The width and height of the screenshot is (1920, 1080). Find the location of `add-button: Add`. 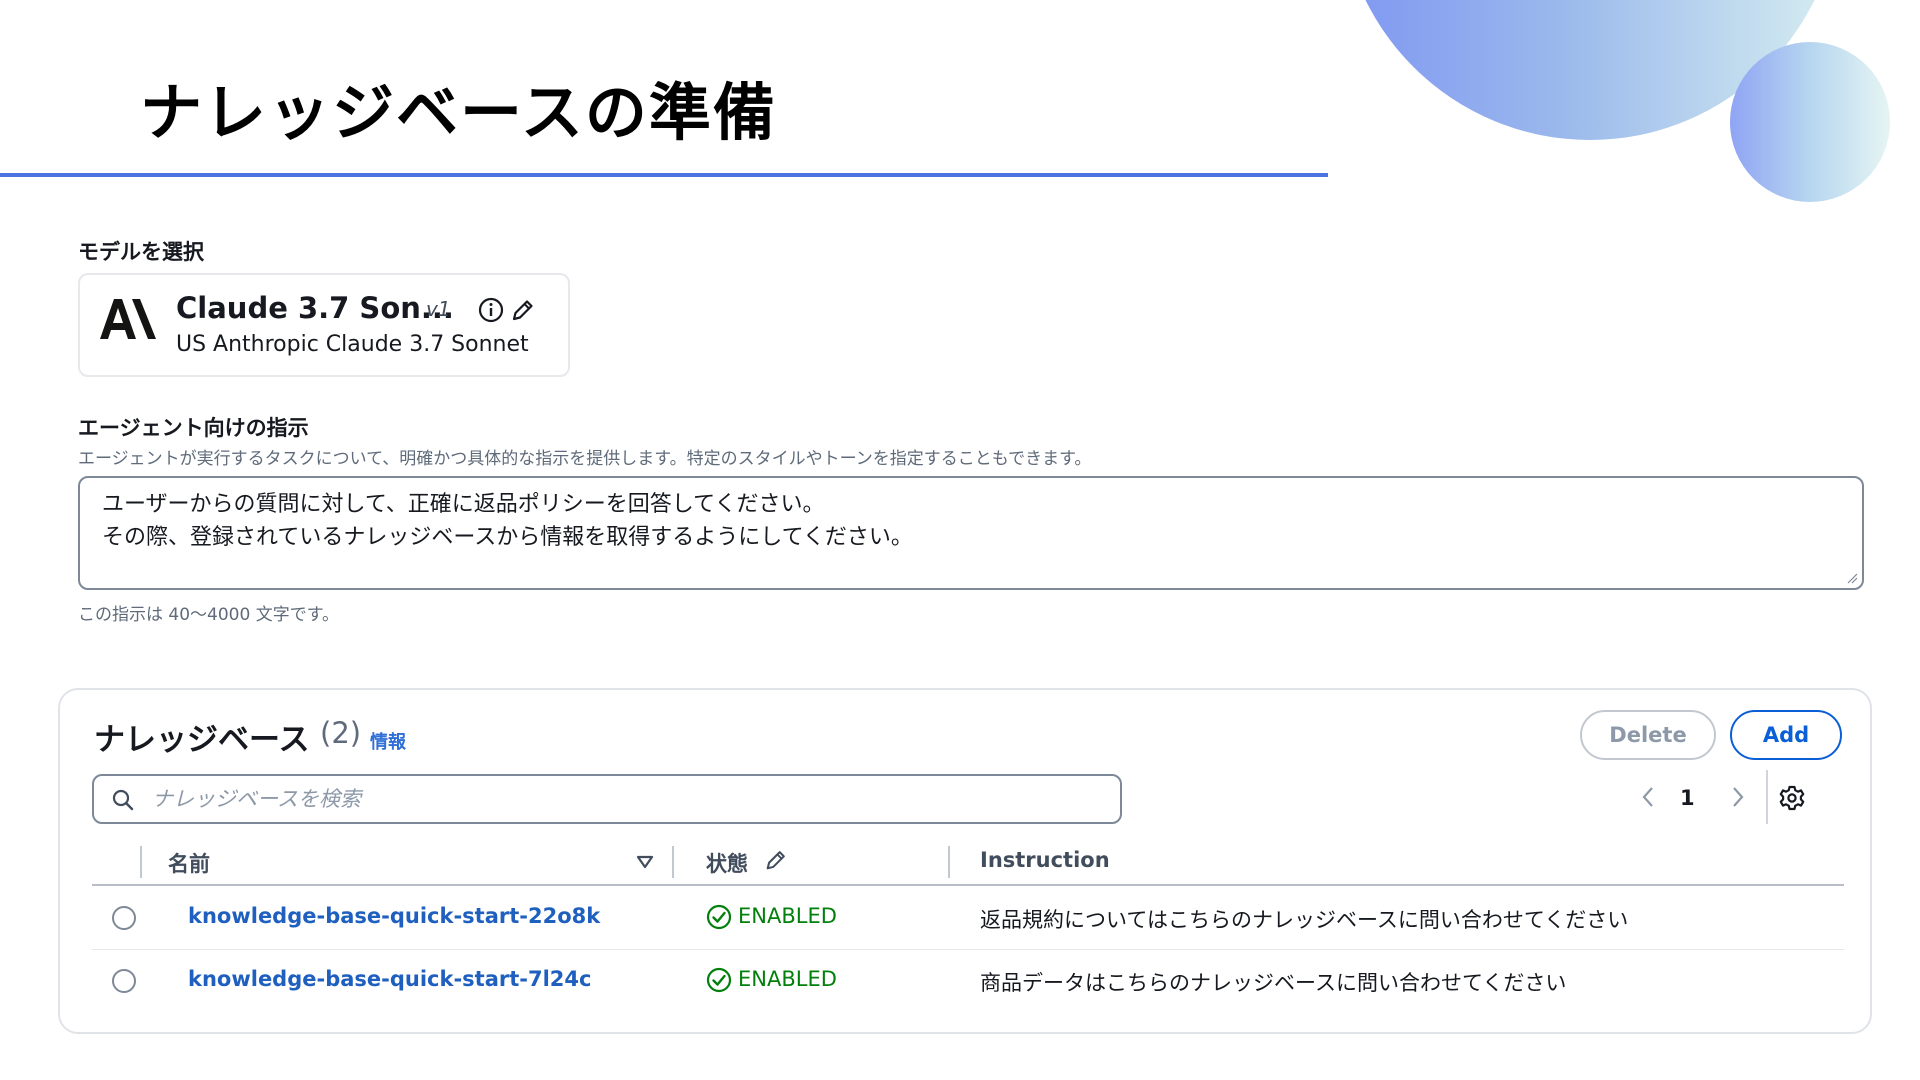

add-button: Add is located at coordinates (1786, 735).